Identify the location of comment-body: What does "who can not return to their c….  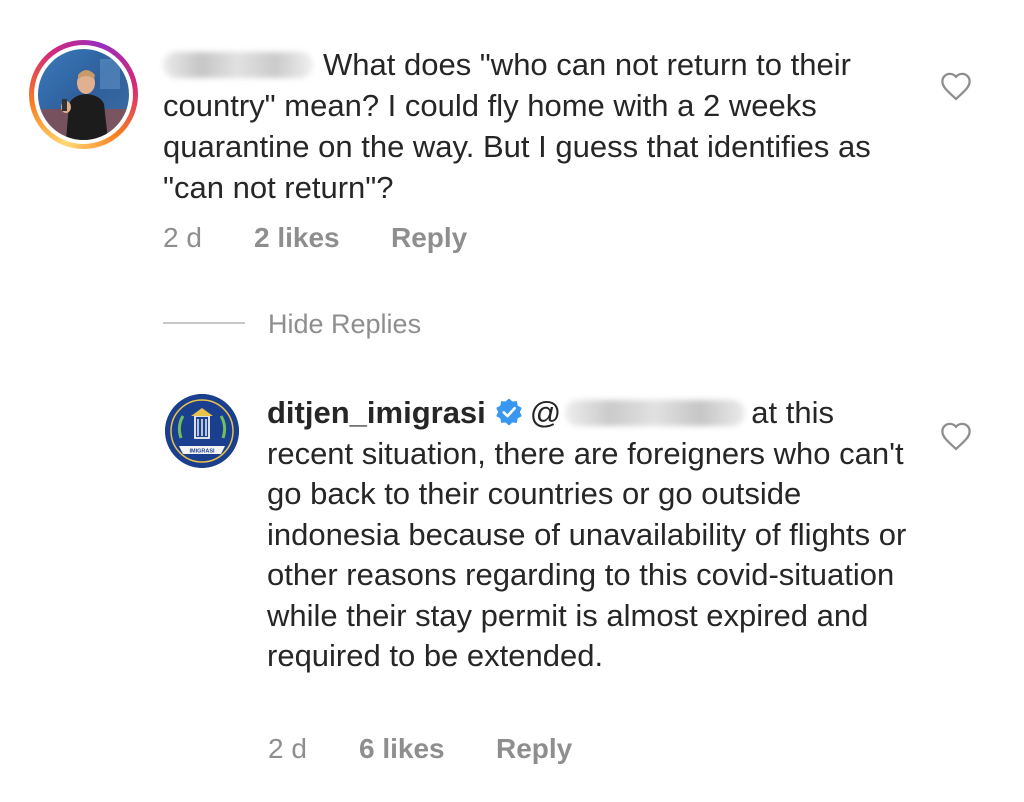
(528, 126).